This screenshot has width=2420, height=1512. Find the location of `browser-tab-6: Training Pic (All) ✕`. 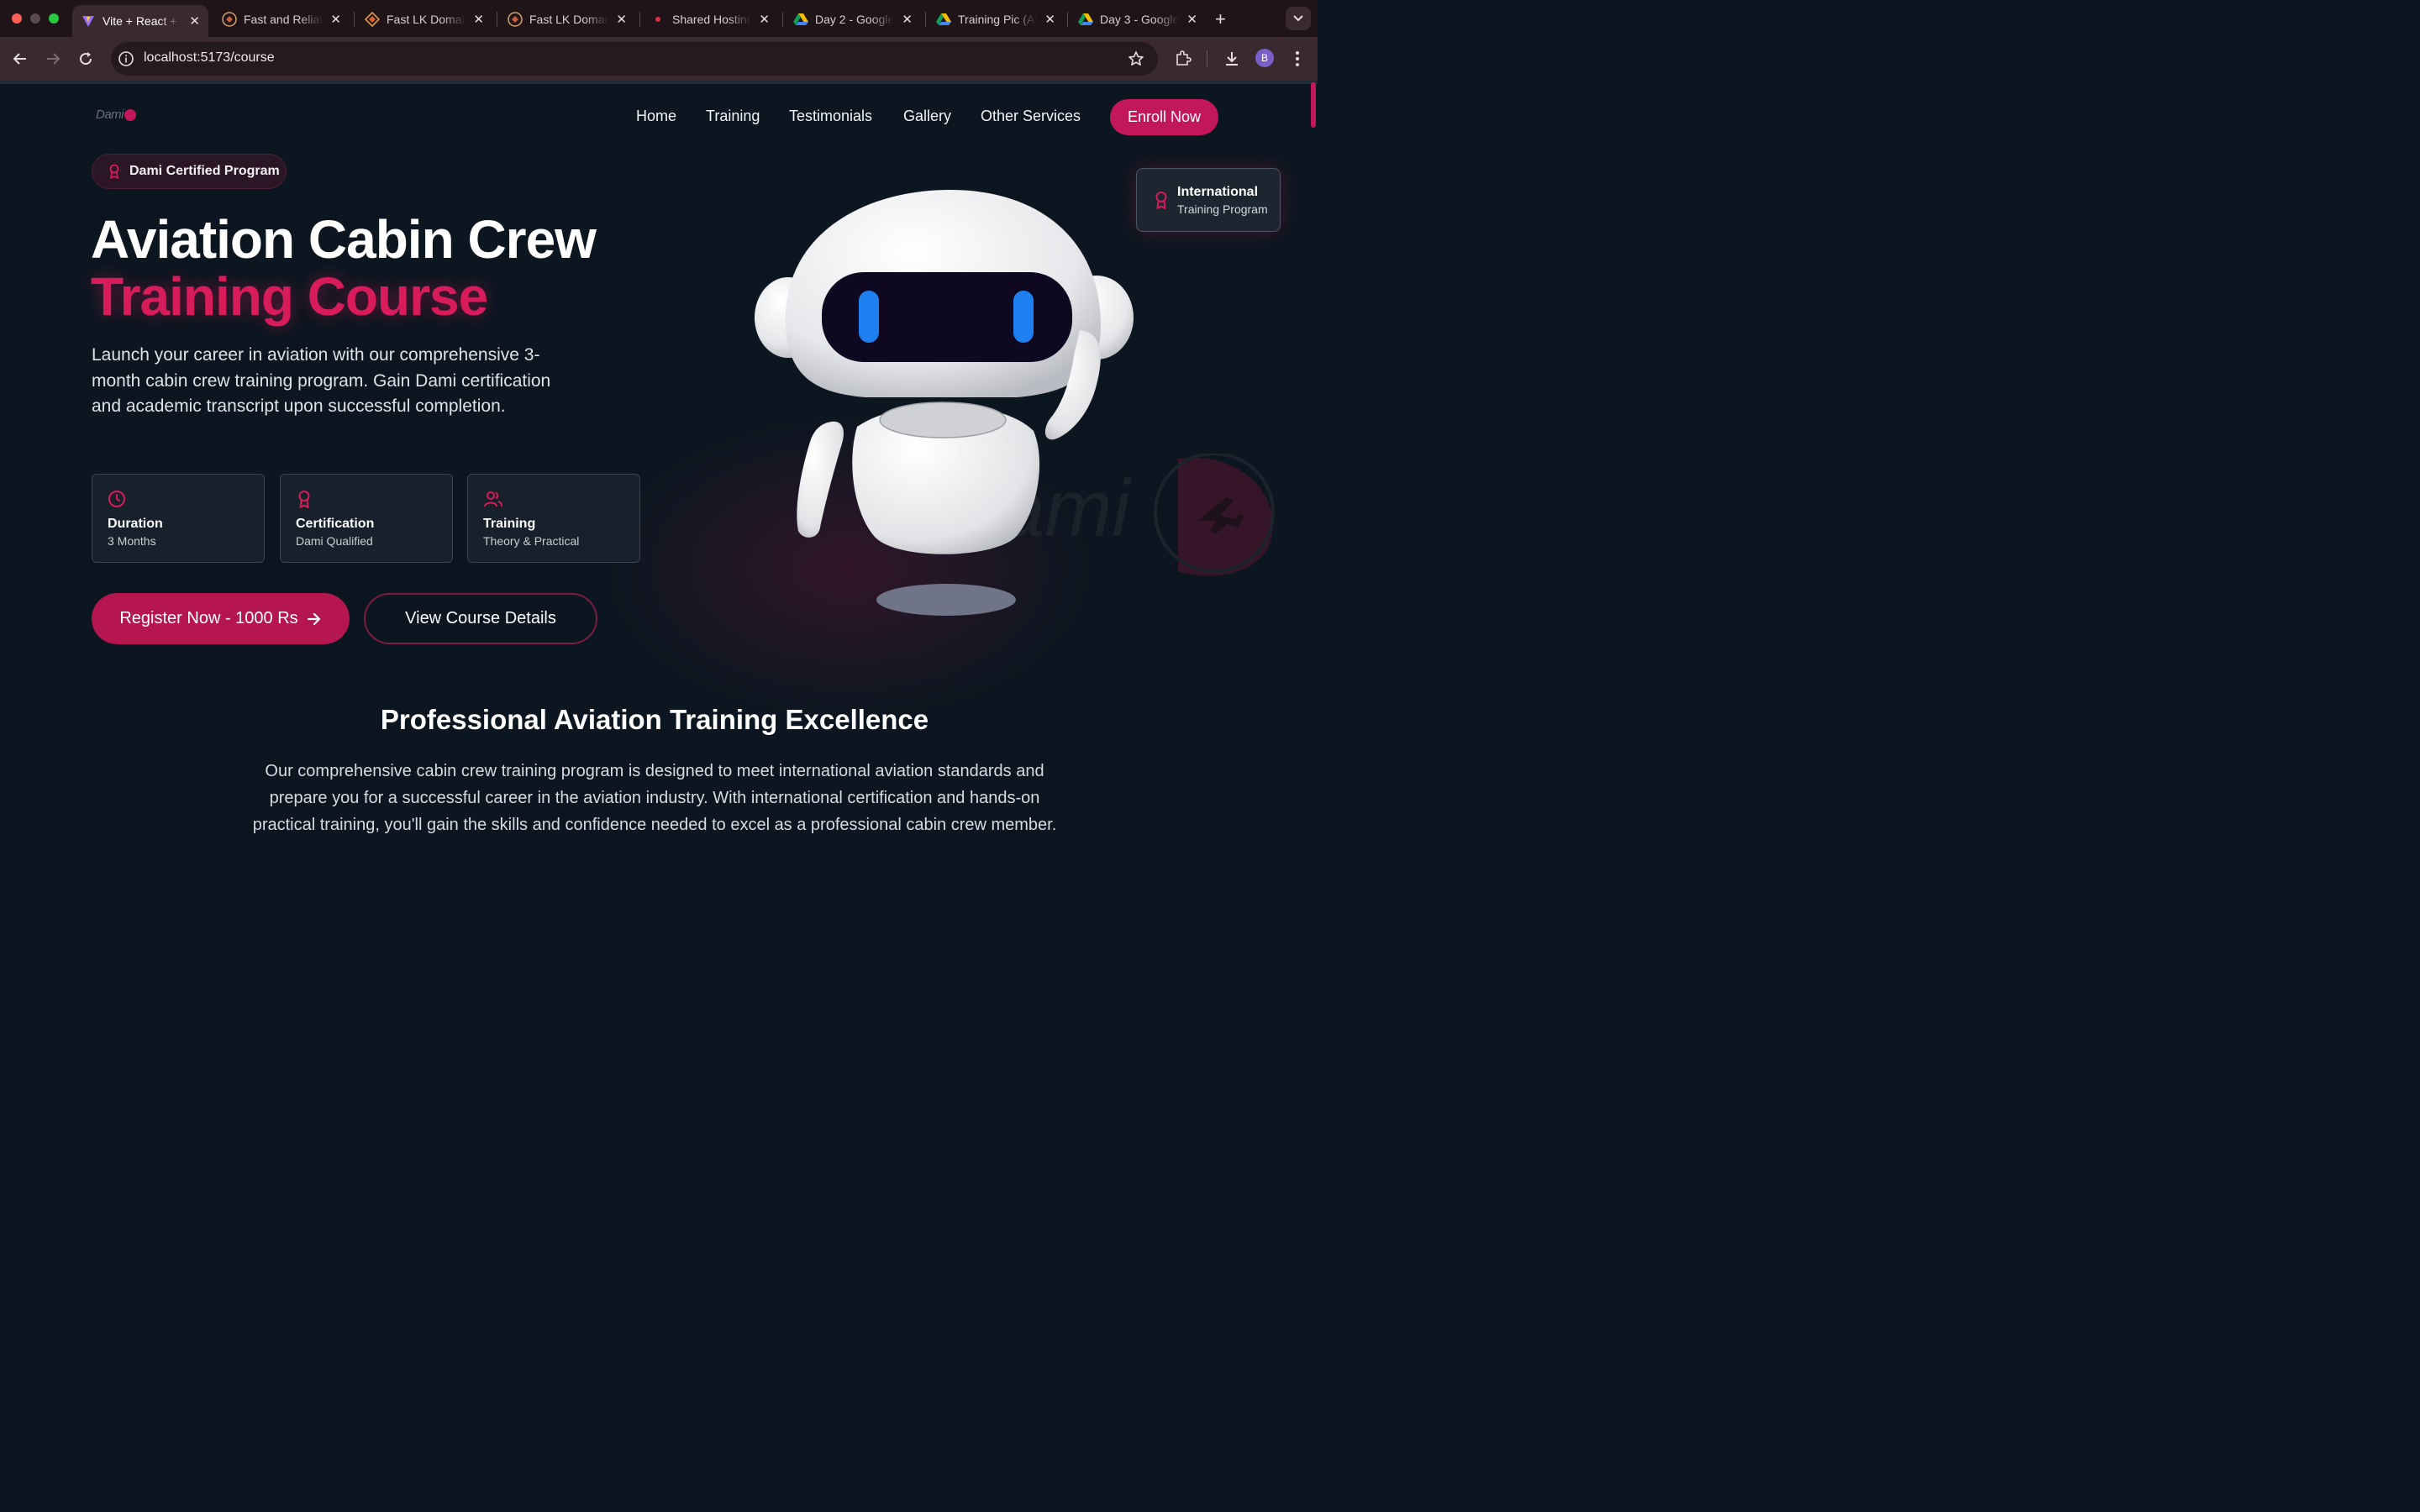

browser-tab-6: Training Pic (All) ✕ is located at coordinates (996, 19).